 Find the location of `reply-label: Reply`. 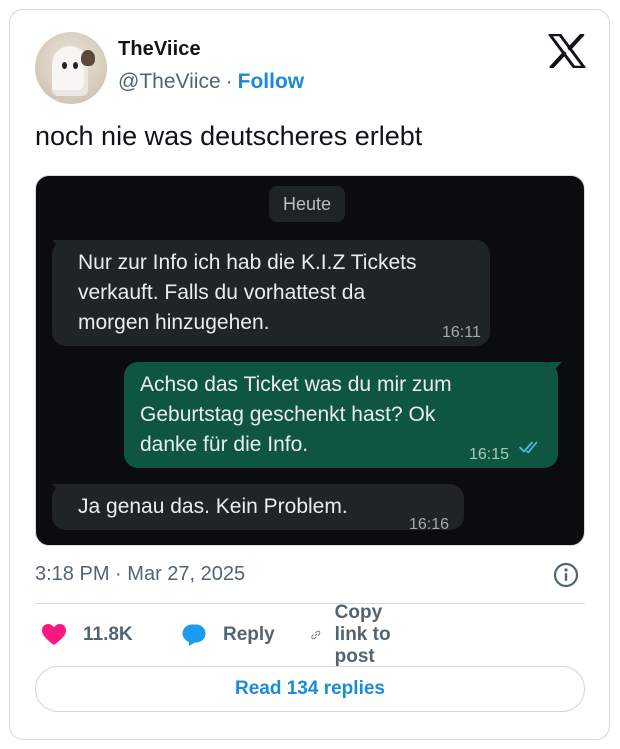

reply-label: Reply is located at coordinates (249, 634).